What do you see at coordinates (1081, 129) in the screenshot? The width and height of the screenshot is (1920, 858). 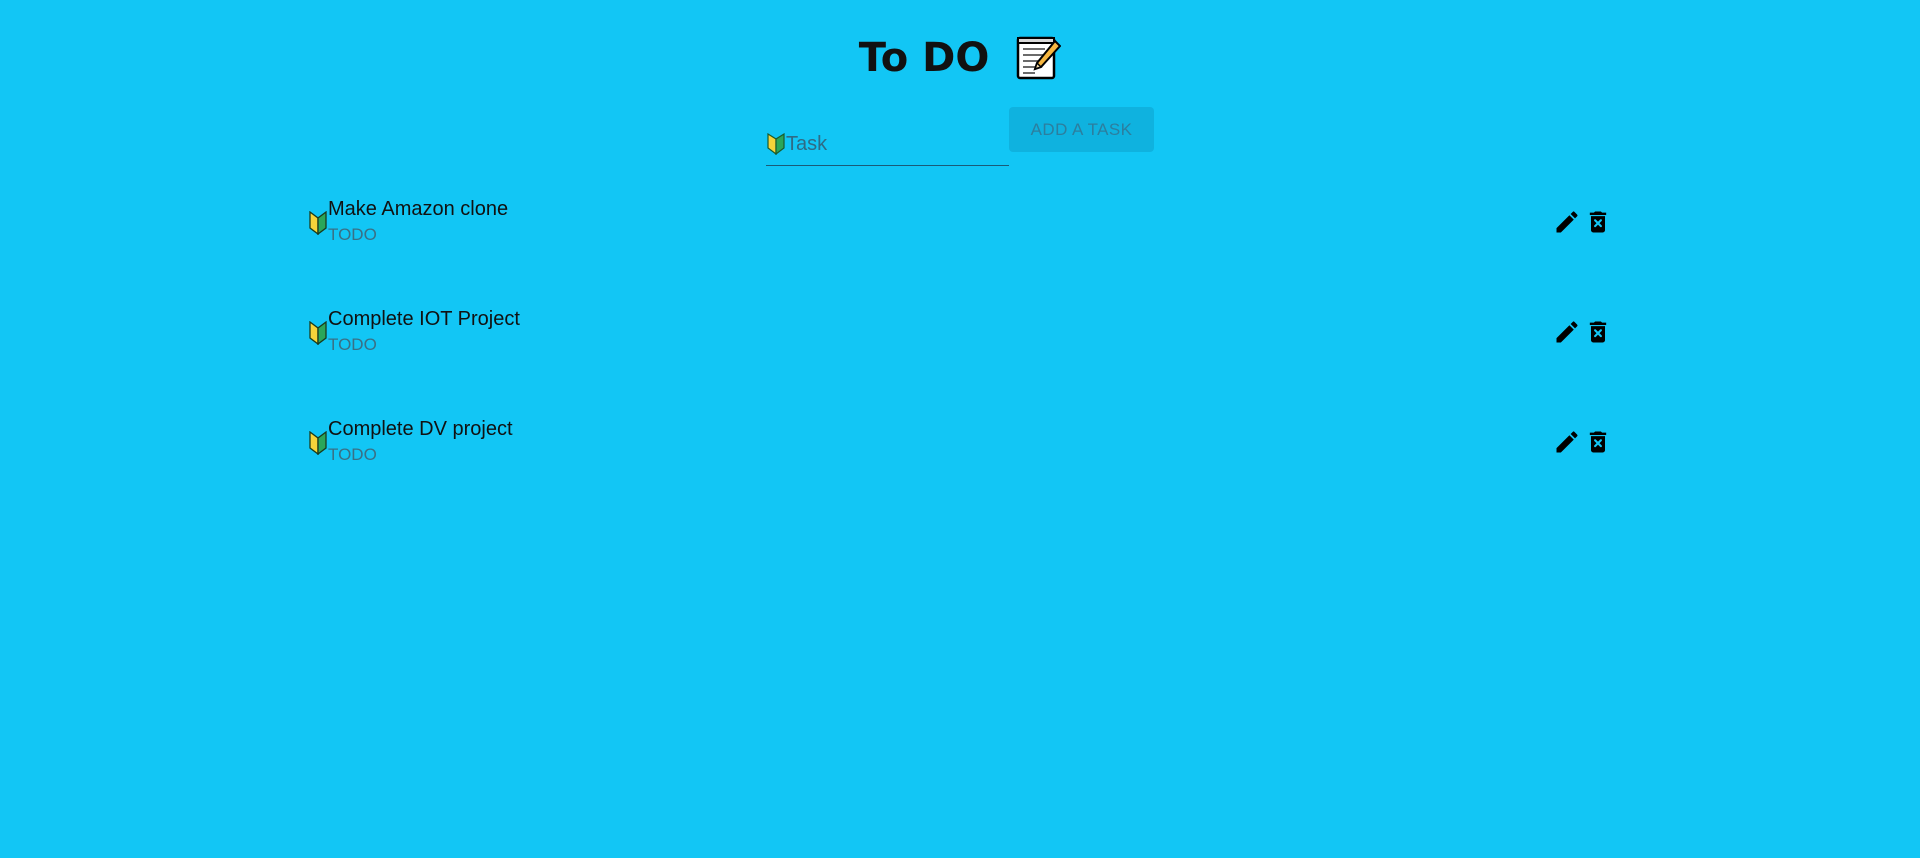 I see `add-task-button: ADD A TASK` at bounding box center [1081, 129].